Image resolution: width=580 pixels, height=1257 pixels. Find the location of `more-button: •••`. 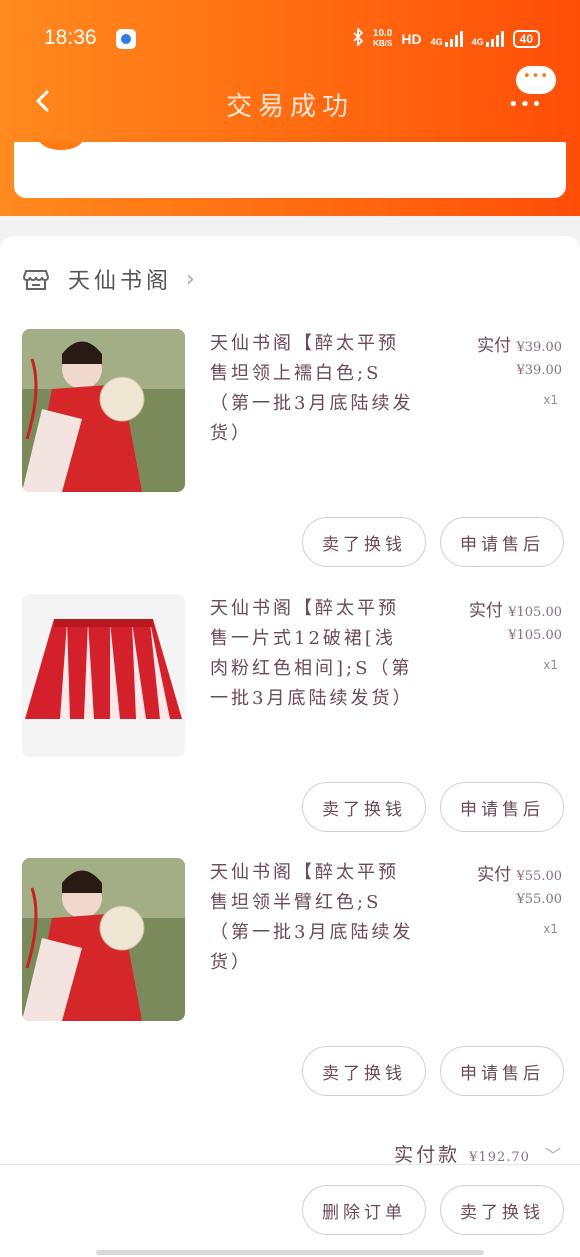

more-button: ••• is located at coordinates (532, 90).